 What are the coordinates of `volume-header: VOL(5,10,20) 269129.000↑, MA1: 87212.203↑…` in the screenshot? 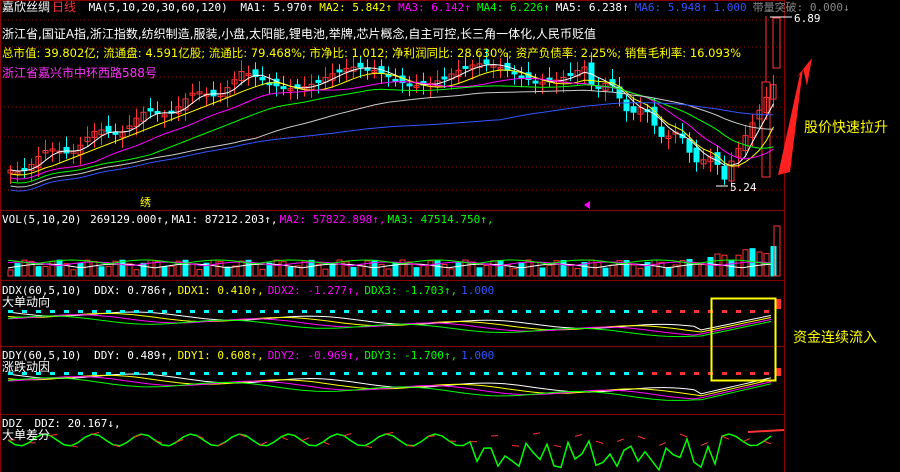 It's located at (252, 219).